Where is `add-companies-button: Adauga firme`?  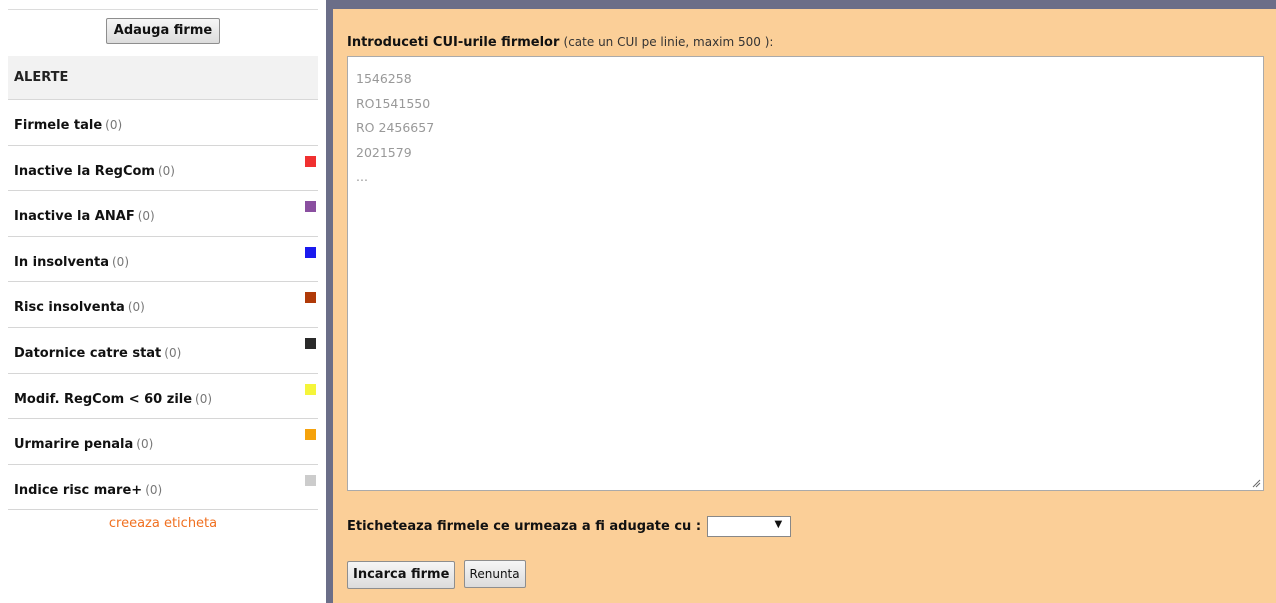
add-companies-button: Adauga firme is located at coordinates (163, 31).